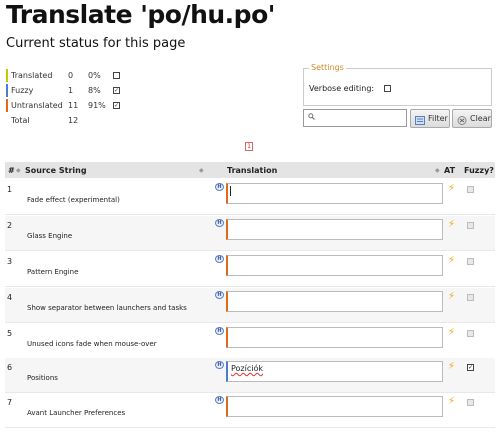 Image resolution: width=500 pixels, height=434 pixels. I want to click on row-number: 4, so click(10, 297).